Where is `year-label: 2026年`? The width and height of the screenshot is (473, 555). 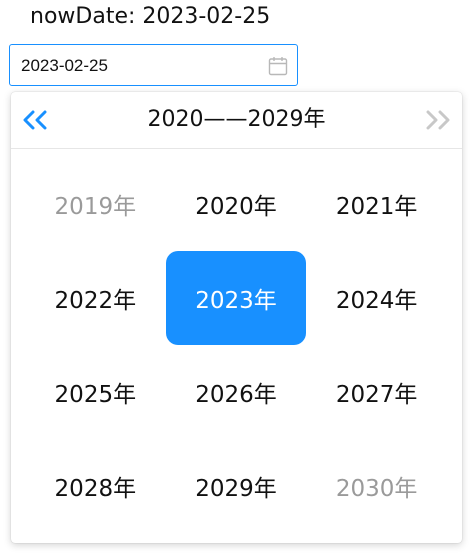
year-label: 2026年 is located at coordinates (236, 392).